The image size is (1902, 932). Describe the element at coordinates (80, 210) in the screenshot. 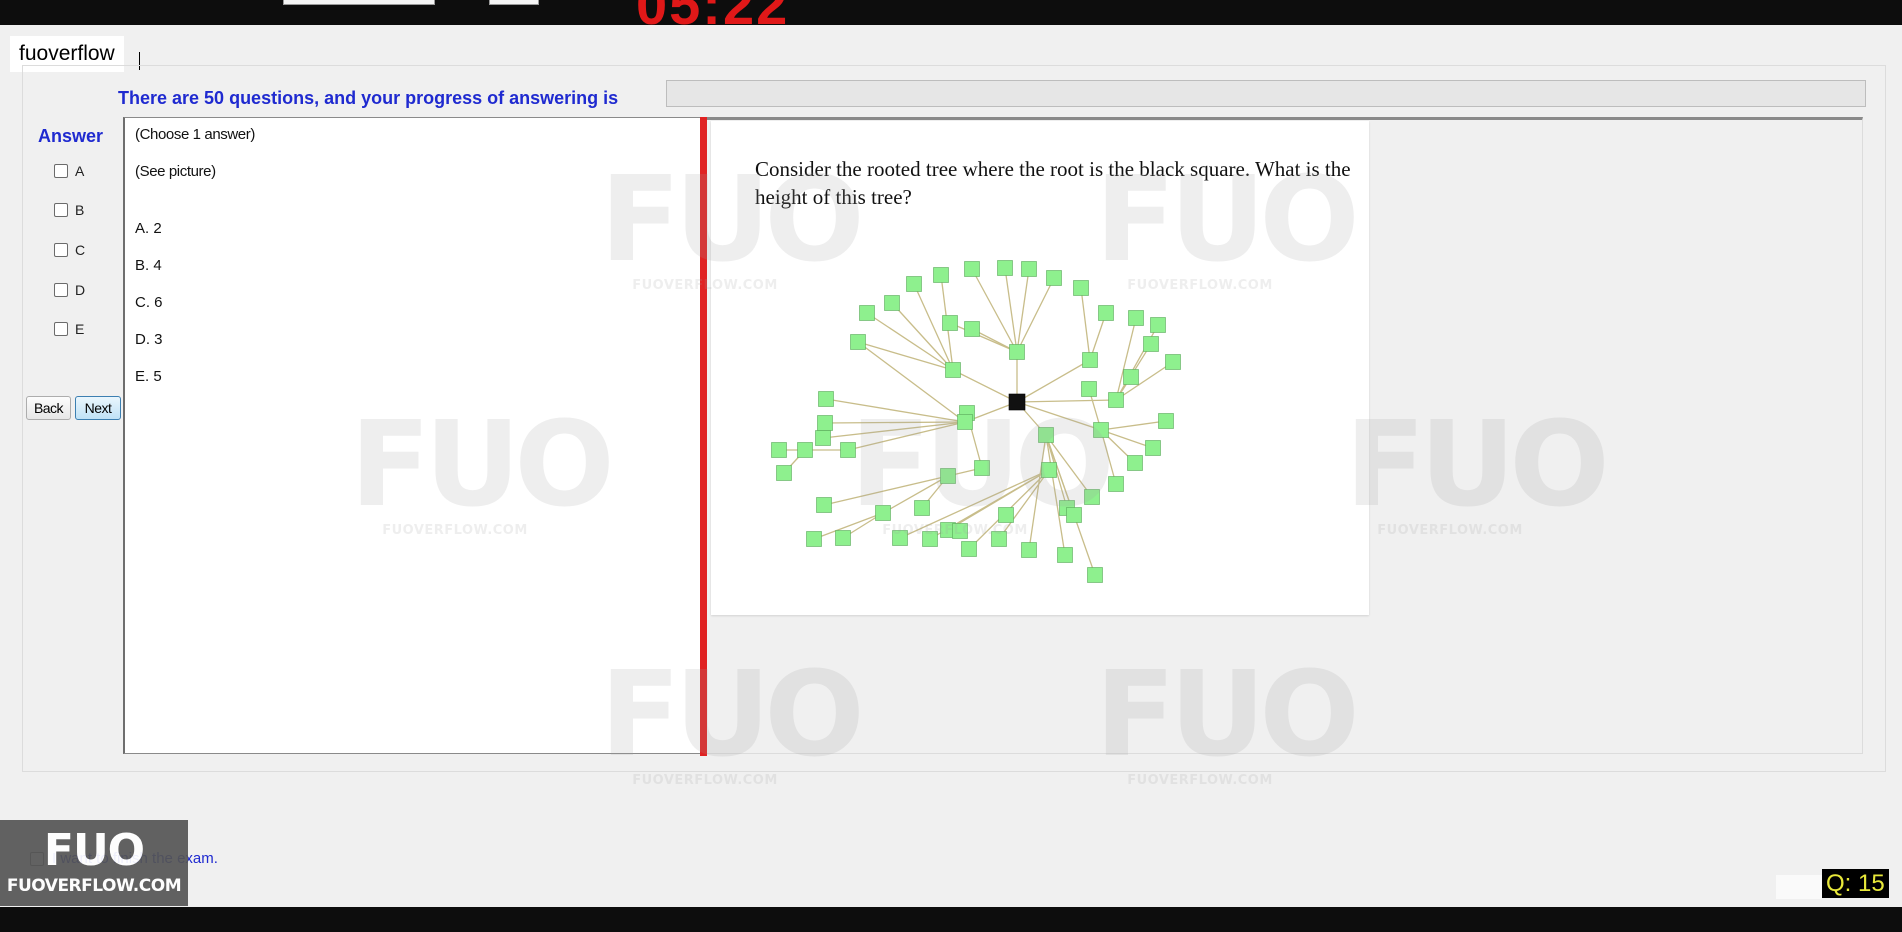

I see `option-b-label: B` at that location.